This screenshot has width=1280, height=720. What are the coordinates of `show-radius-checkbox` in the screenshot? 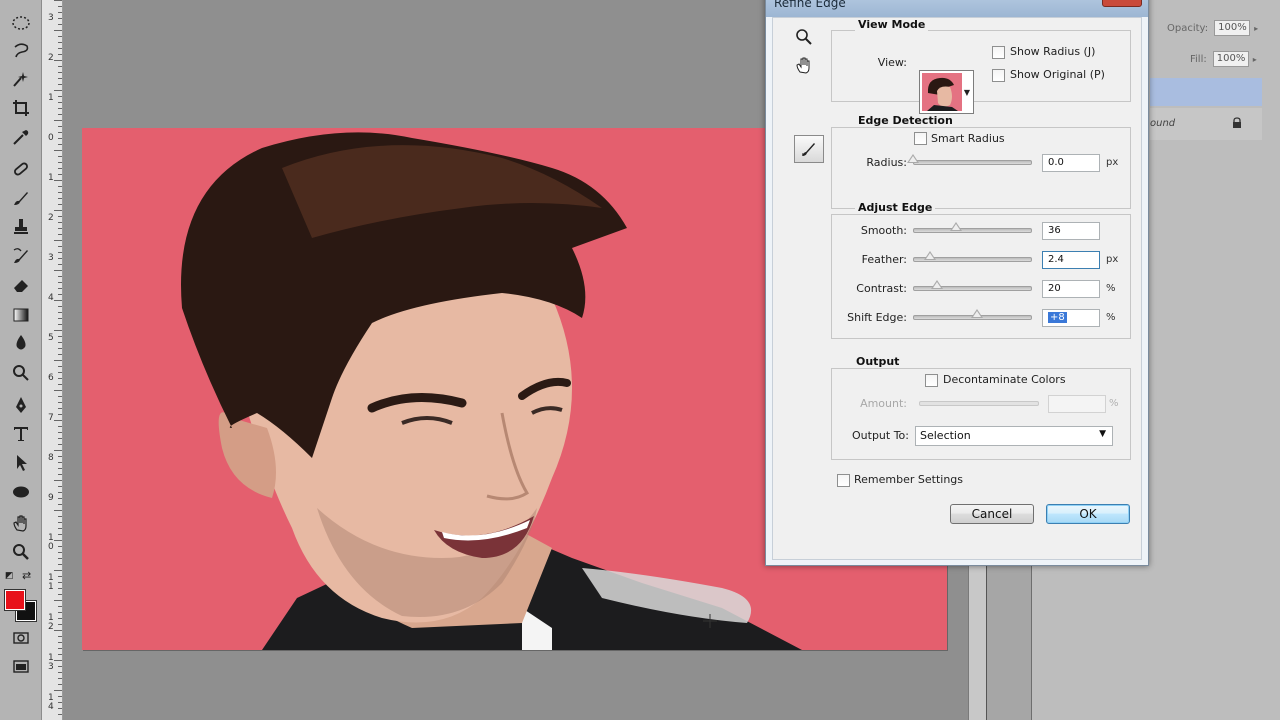 It's located at (998, 52).